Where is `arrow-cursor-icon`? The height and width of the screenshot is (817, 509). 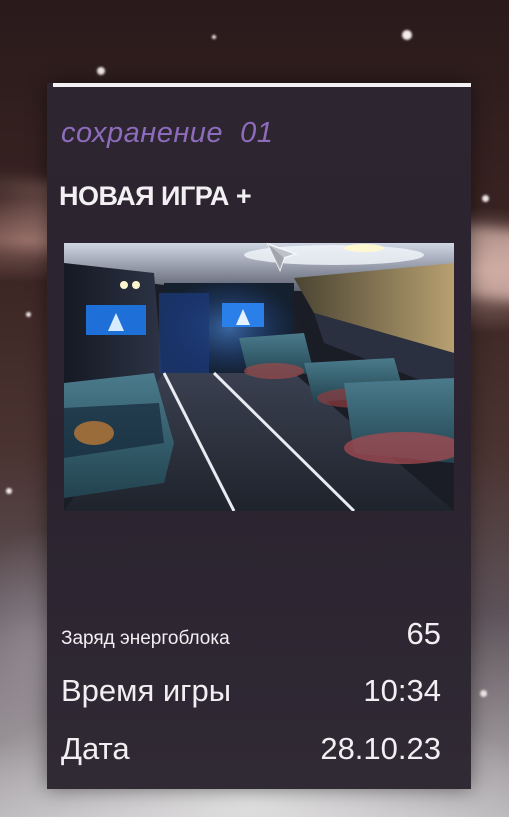 arrow-cursor-icon is located at coordinates (283, 259).